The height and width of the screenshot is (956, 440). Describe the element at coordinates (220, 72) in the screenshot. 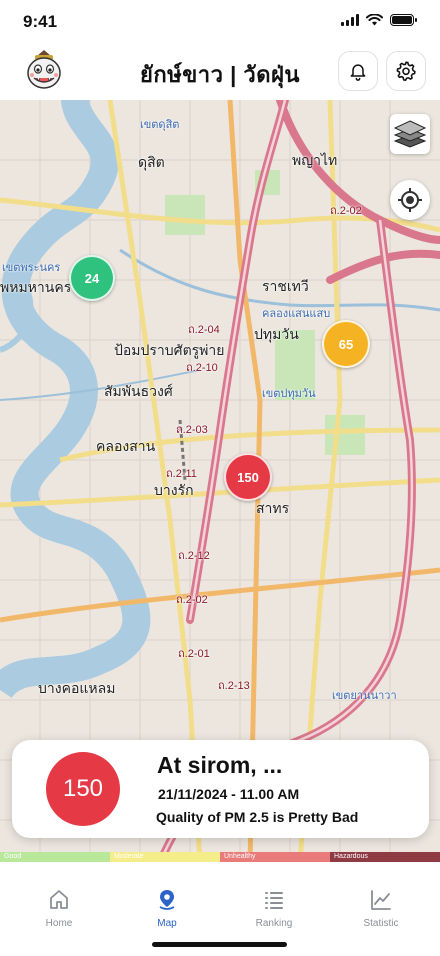

I see `app-header: ยักษ์ขาว | วัดฝุ่น` at that location.